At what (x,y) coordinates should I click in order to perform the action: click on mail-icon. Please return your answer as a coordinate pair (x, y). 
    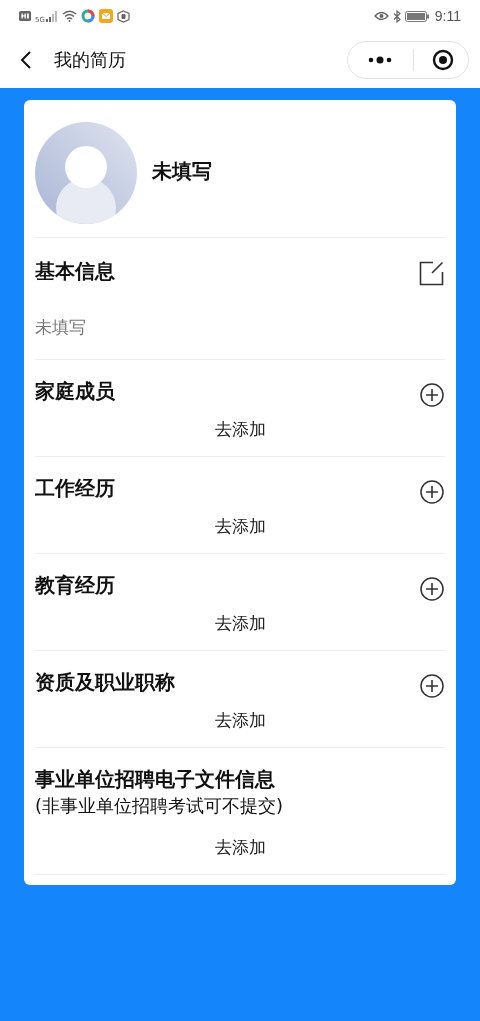
    Looking at the image, I should click on (105, 16).